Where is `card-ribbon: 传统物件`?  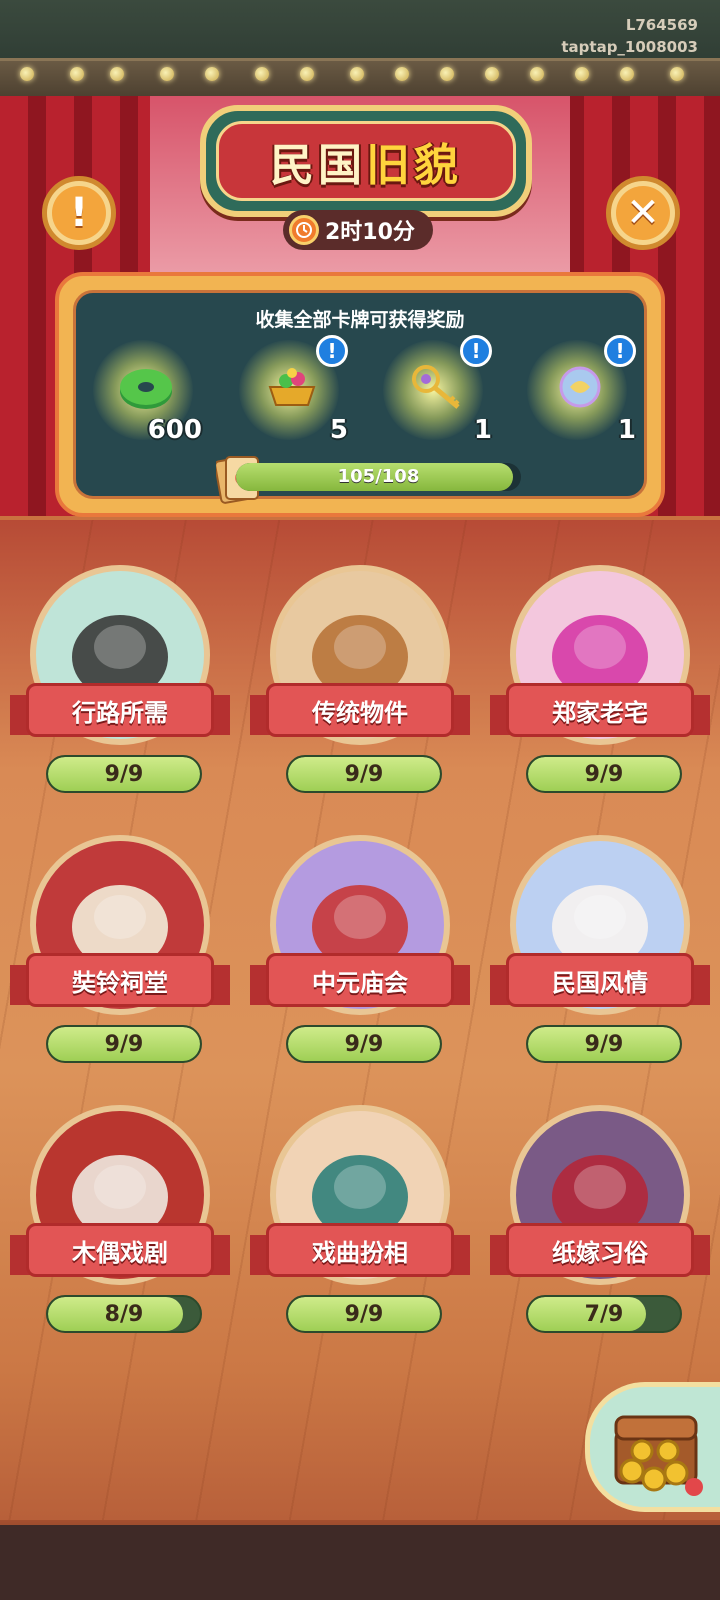 card-ribbon: 传统物件 is located at coordinates (360, 712).